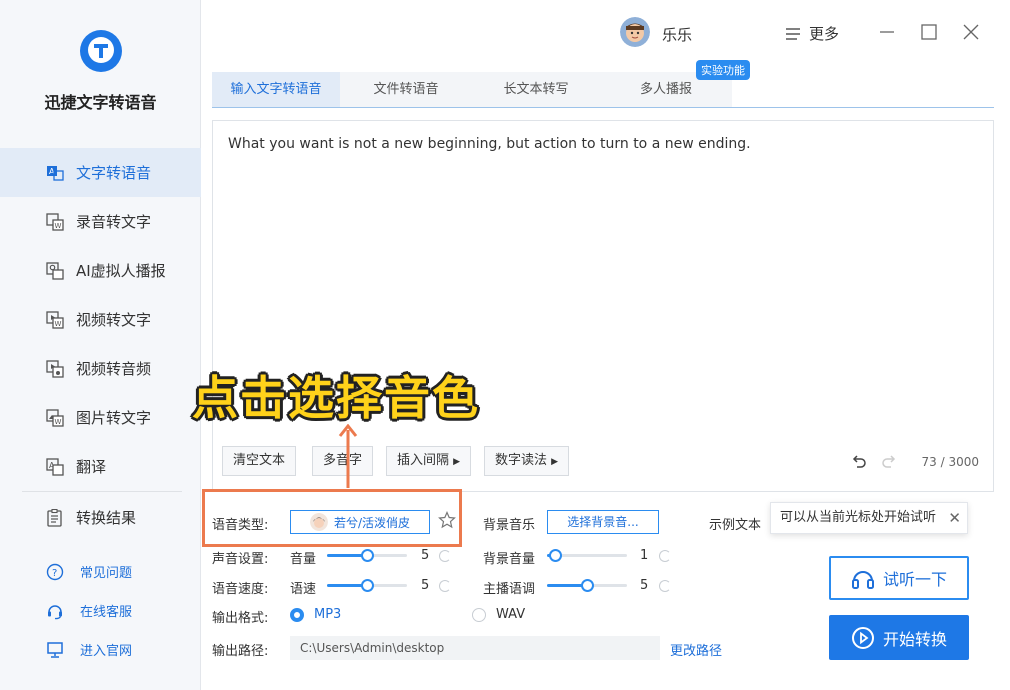 This screenshot has width=1010, height=690. Describe the element at coordinates (587, 555) in the screenshot. I see `bg-volume-slider` at that location.